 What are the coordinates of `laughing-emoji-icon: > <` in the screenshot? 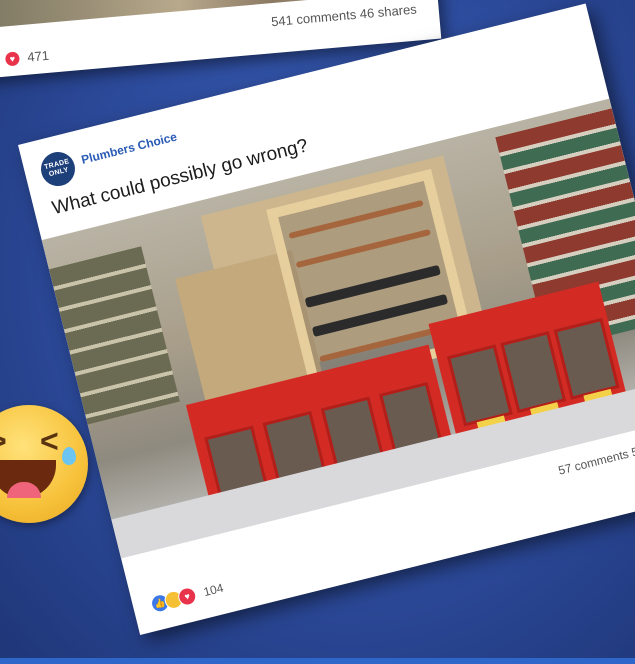 It's located at (44, 464).